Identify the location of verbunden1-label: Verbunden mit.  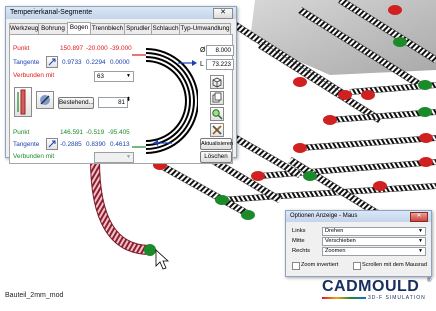
(34, 75).